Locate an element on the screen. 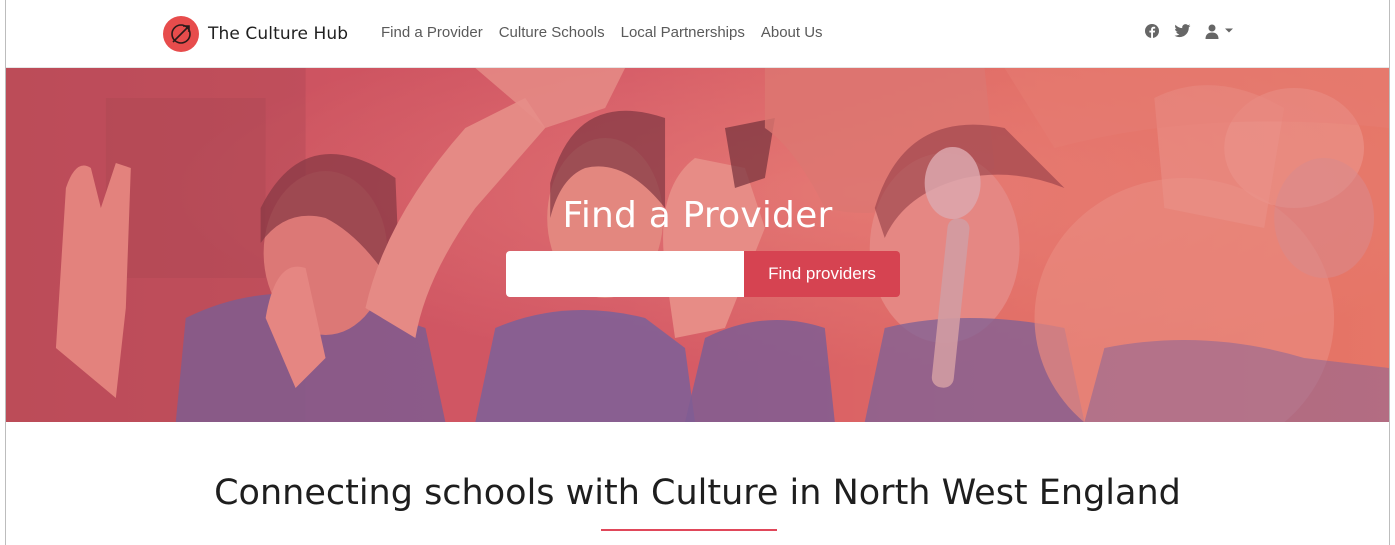  twitter-icon is located at coordinates (1182, 31).